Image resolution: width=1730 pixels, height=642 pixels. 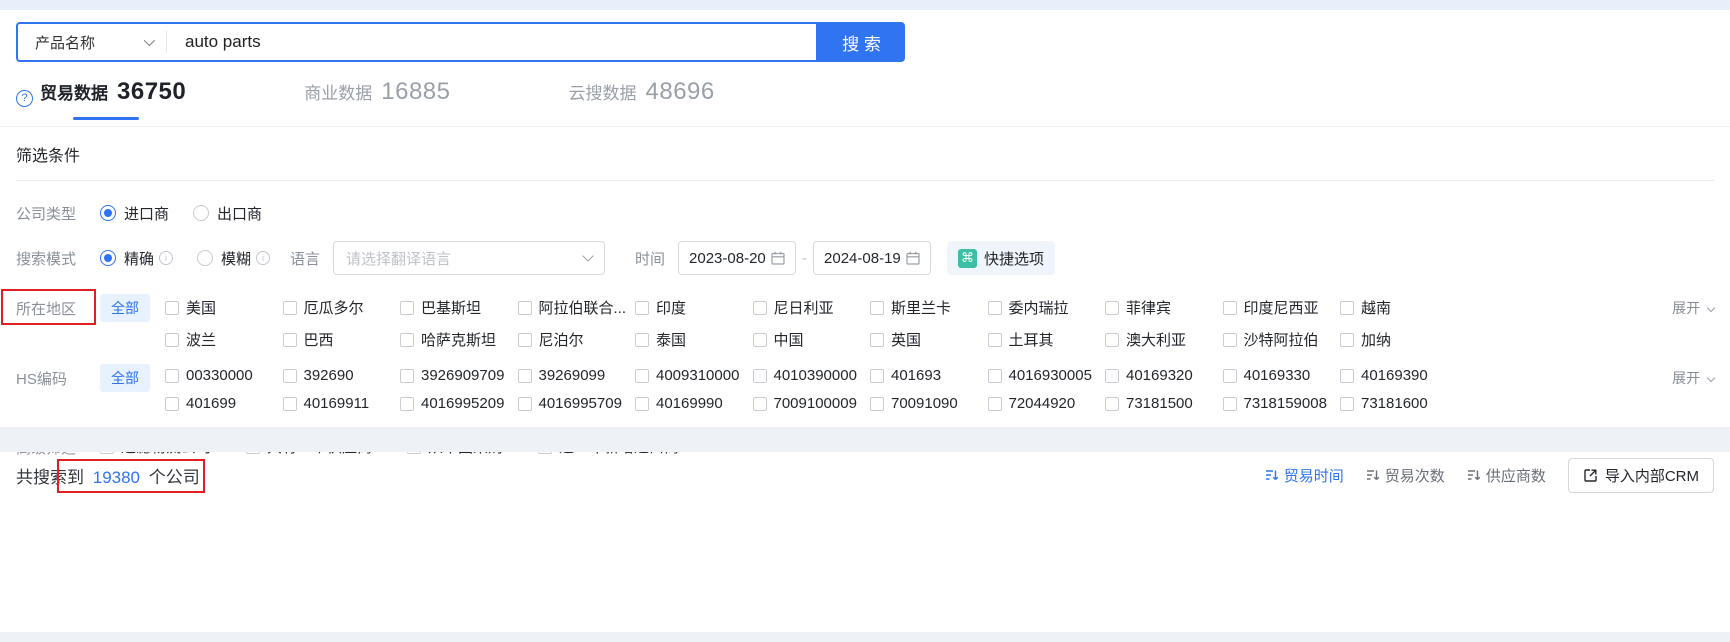 What do you see at coordinates (1281, 403) in the screenshot?
I see `hscode-checkbox: 7318159008` at bounding box center [1281, 403].